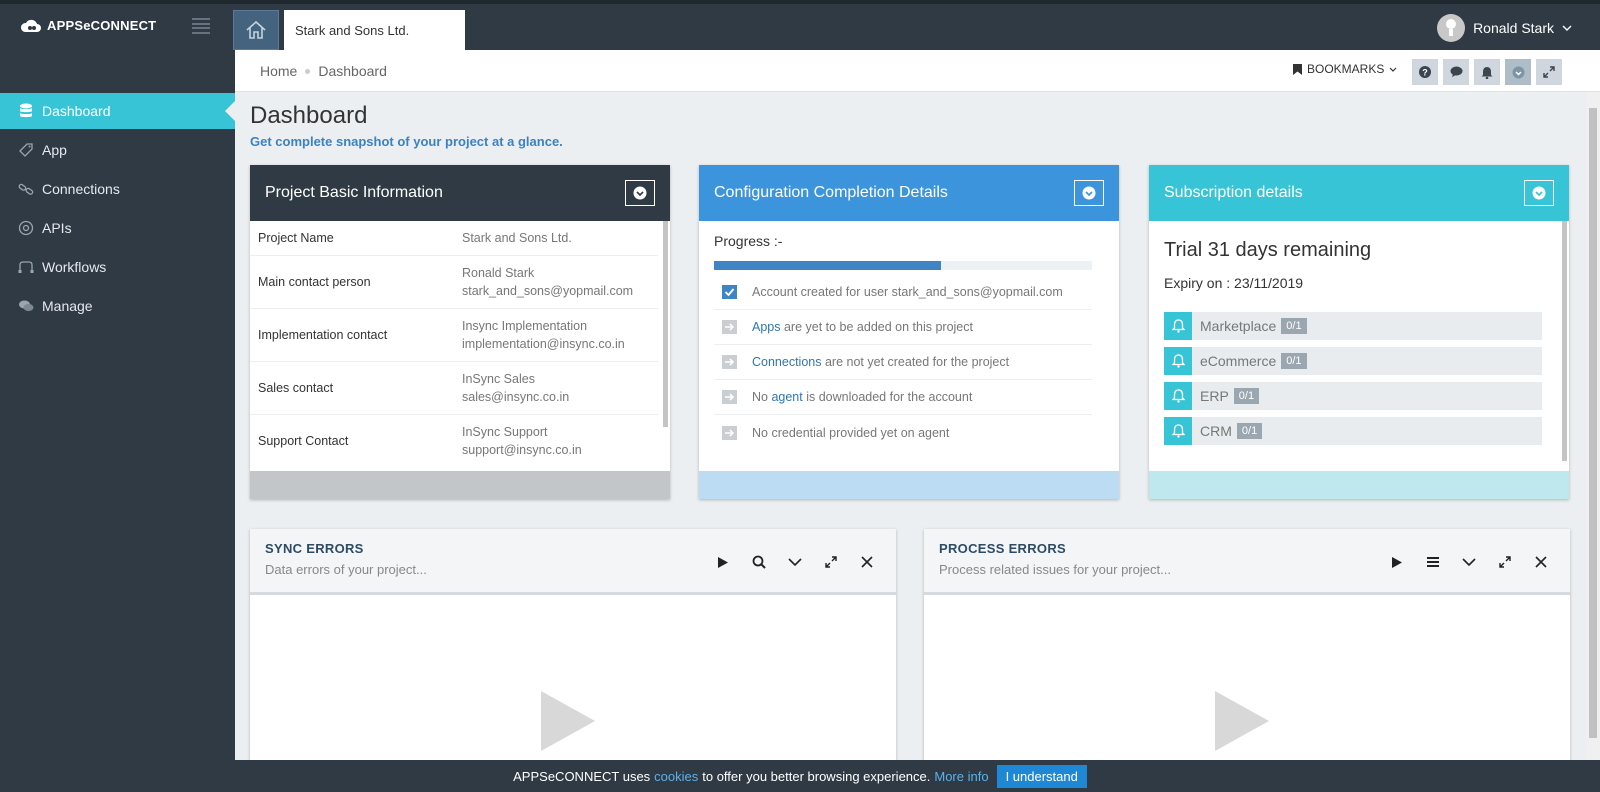 Image resolution: width=1600 pixels, height=792 pixels. What do you see at coordinates (67, 306) in the screenshot?
I see `sidebar-item-label: Manage` at bounding box center [67, 306].